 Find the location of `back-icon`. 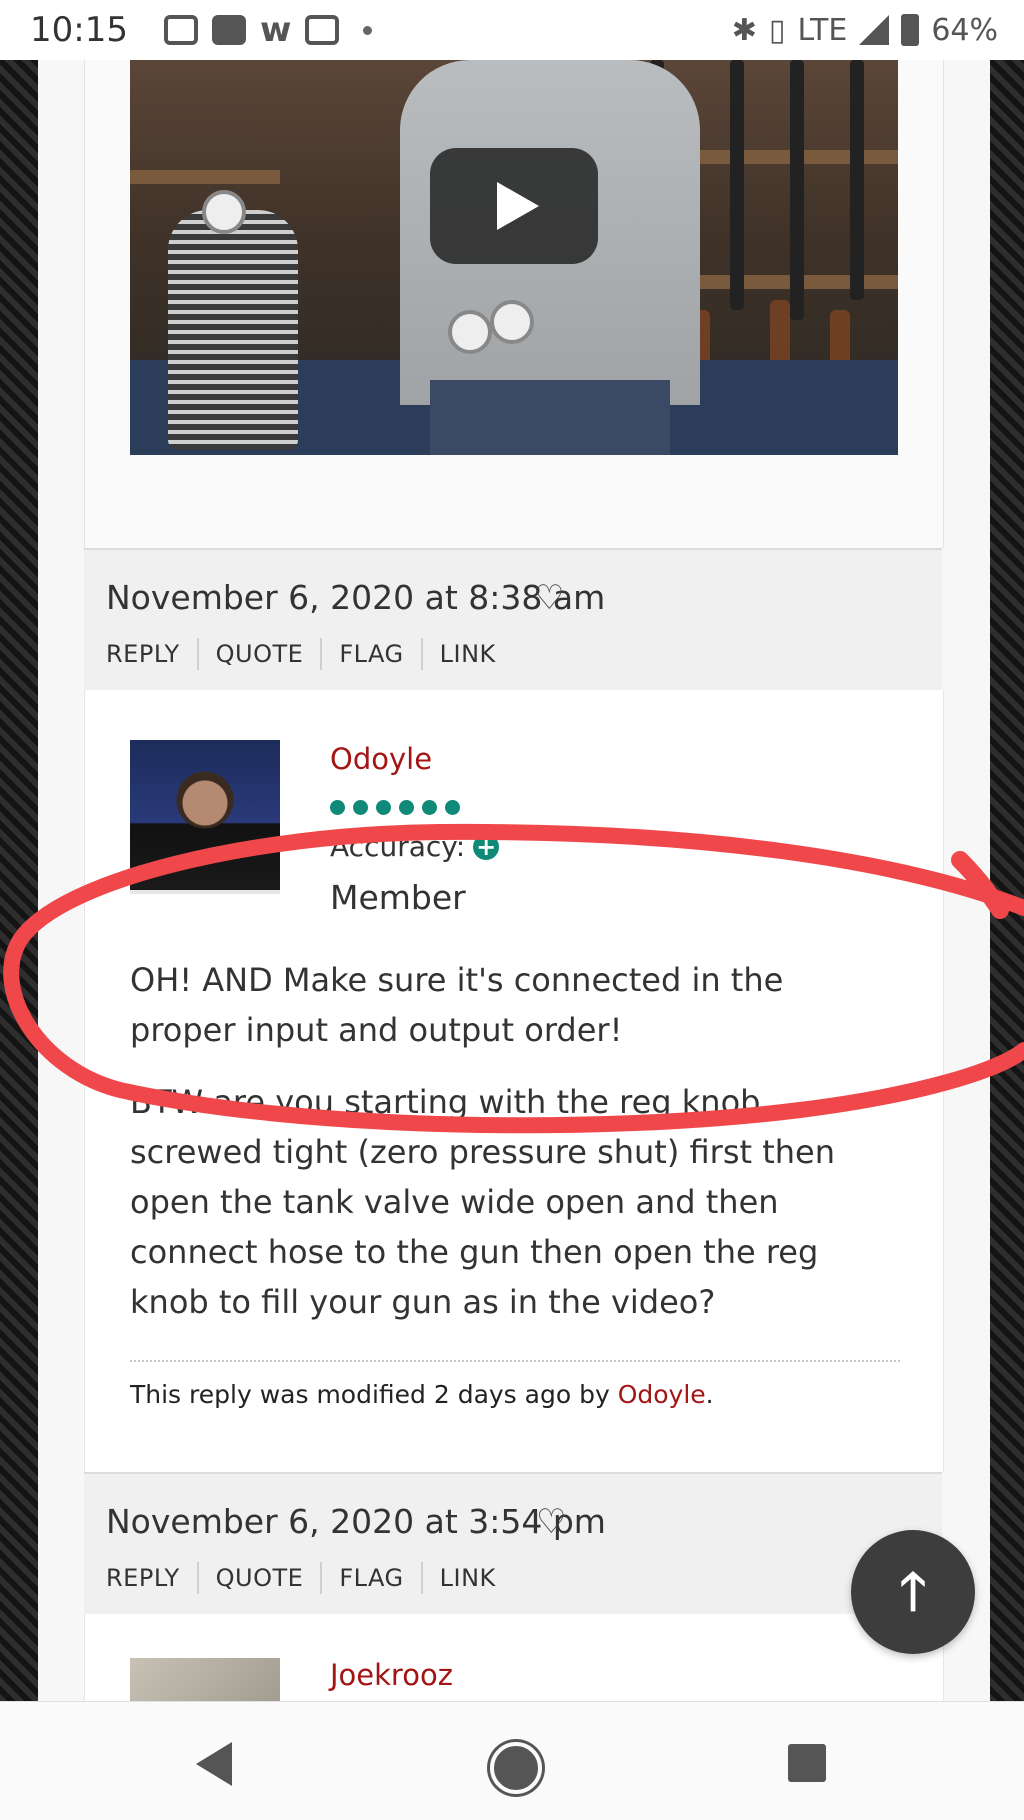

back-icon is located at coordinates (214, 1764).